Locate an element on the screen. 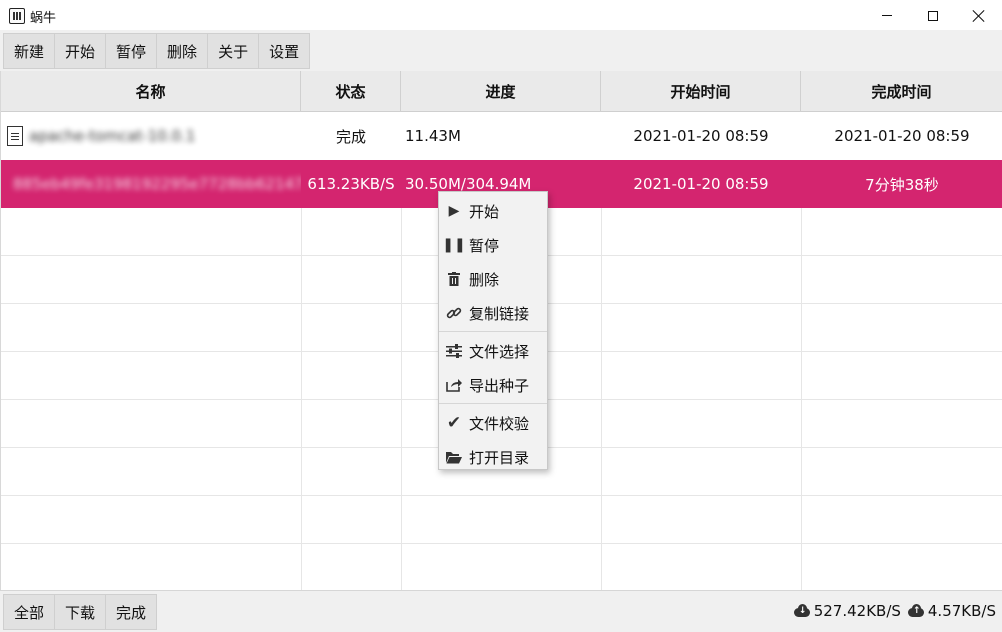 The image size is (1002, 632). task-name: 885eb49fe3198192295e7728bb62147 is located at coordinates (157, 184).